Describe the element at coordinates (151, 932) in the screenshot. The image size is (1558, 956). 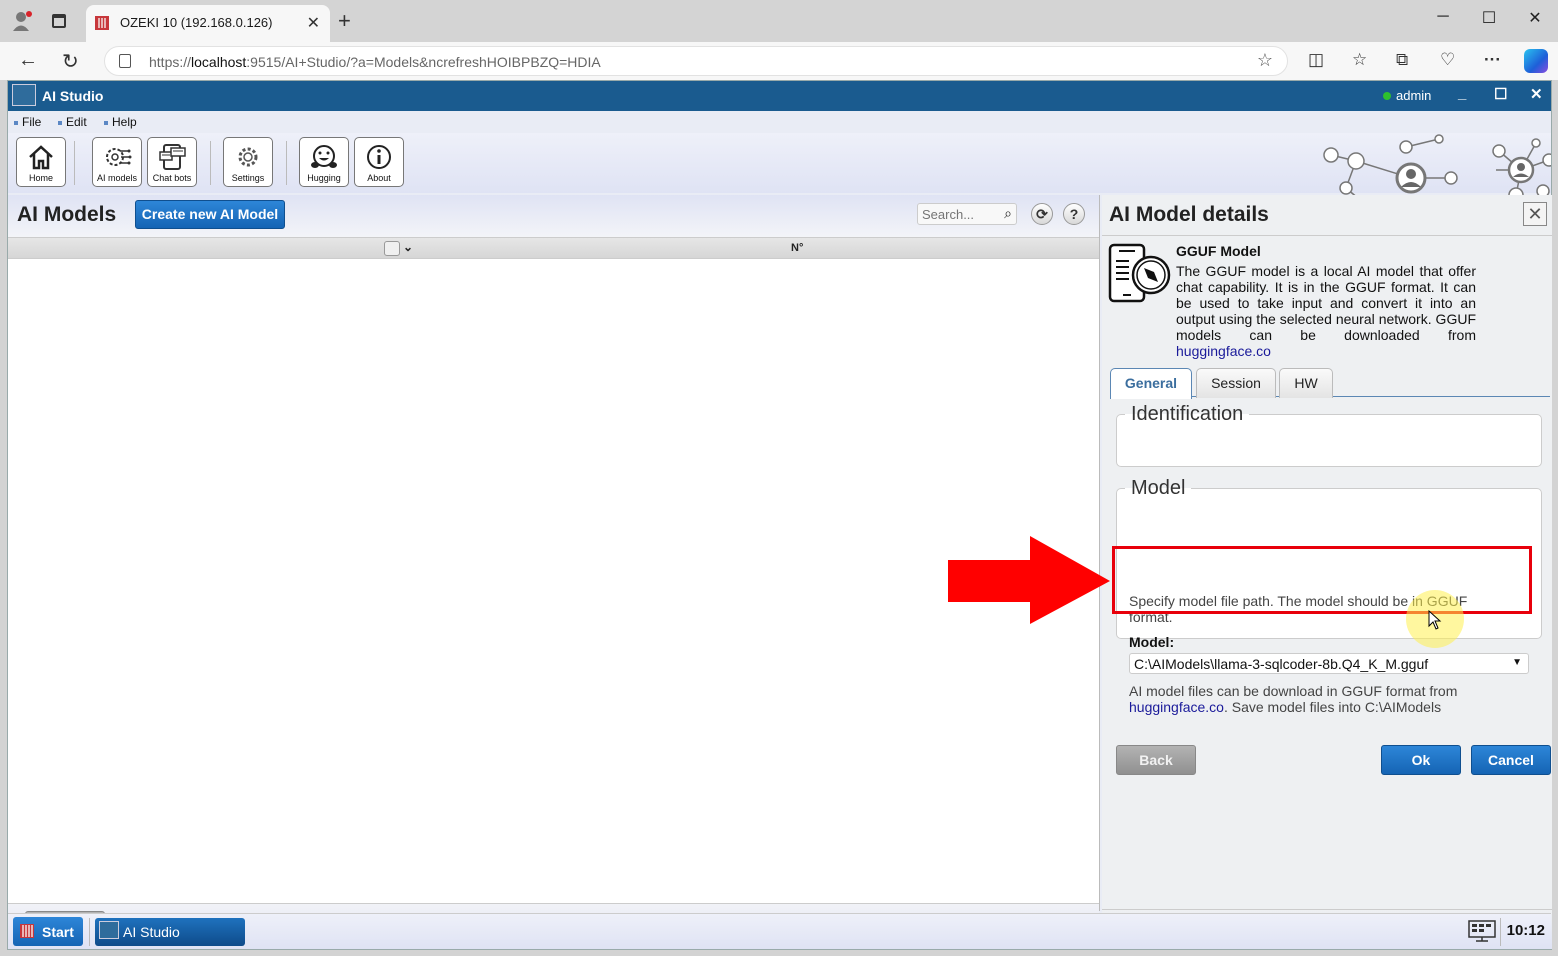
I see `taskbar-app-label: AI Studio` at that location.